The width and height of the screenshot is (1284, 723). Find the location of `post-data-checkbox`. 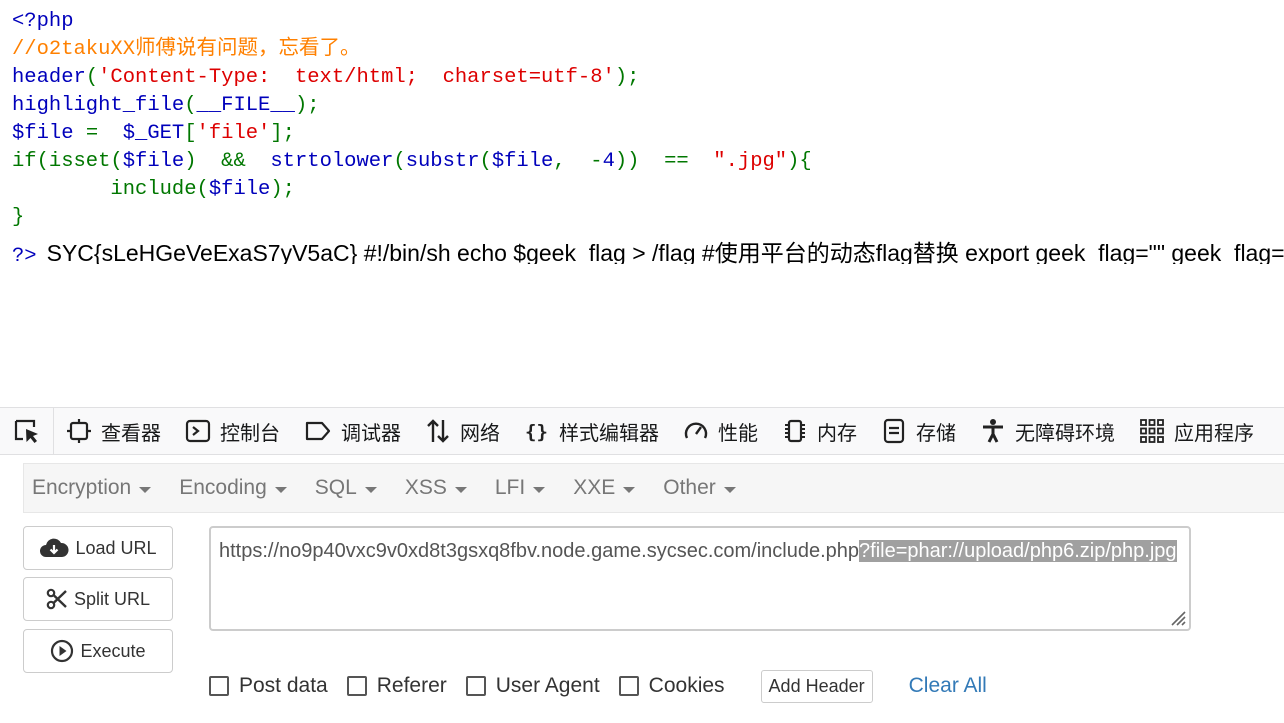

post-data-checkbox is located at coordinates (219, 686).